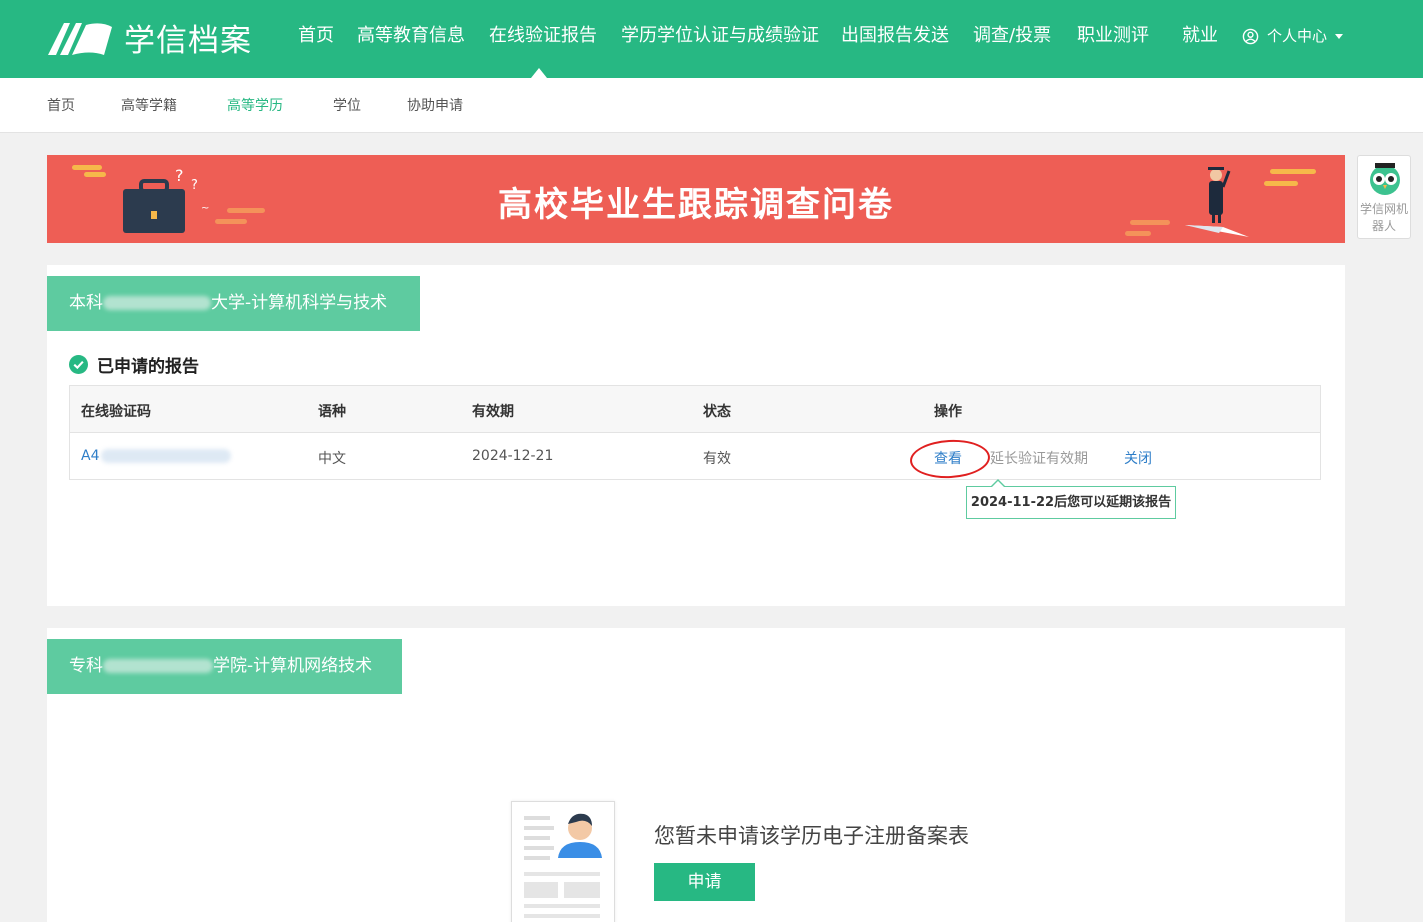 The image size is (1423, 922). What do you see at coordinates (435, 105) in the screenshot?
I see `subnav-assisted-application: 协助申请` at bounding box center [435, 105].